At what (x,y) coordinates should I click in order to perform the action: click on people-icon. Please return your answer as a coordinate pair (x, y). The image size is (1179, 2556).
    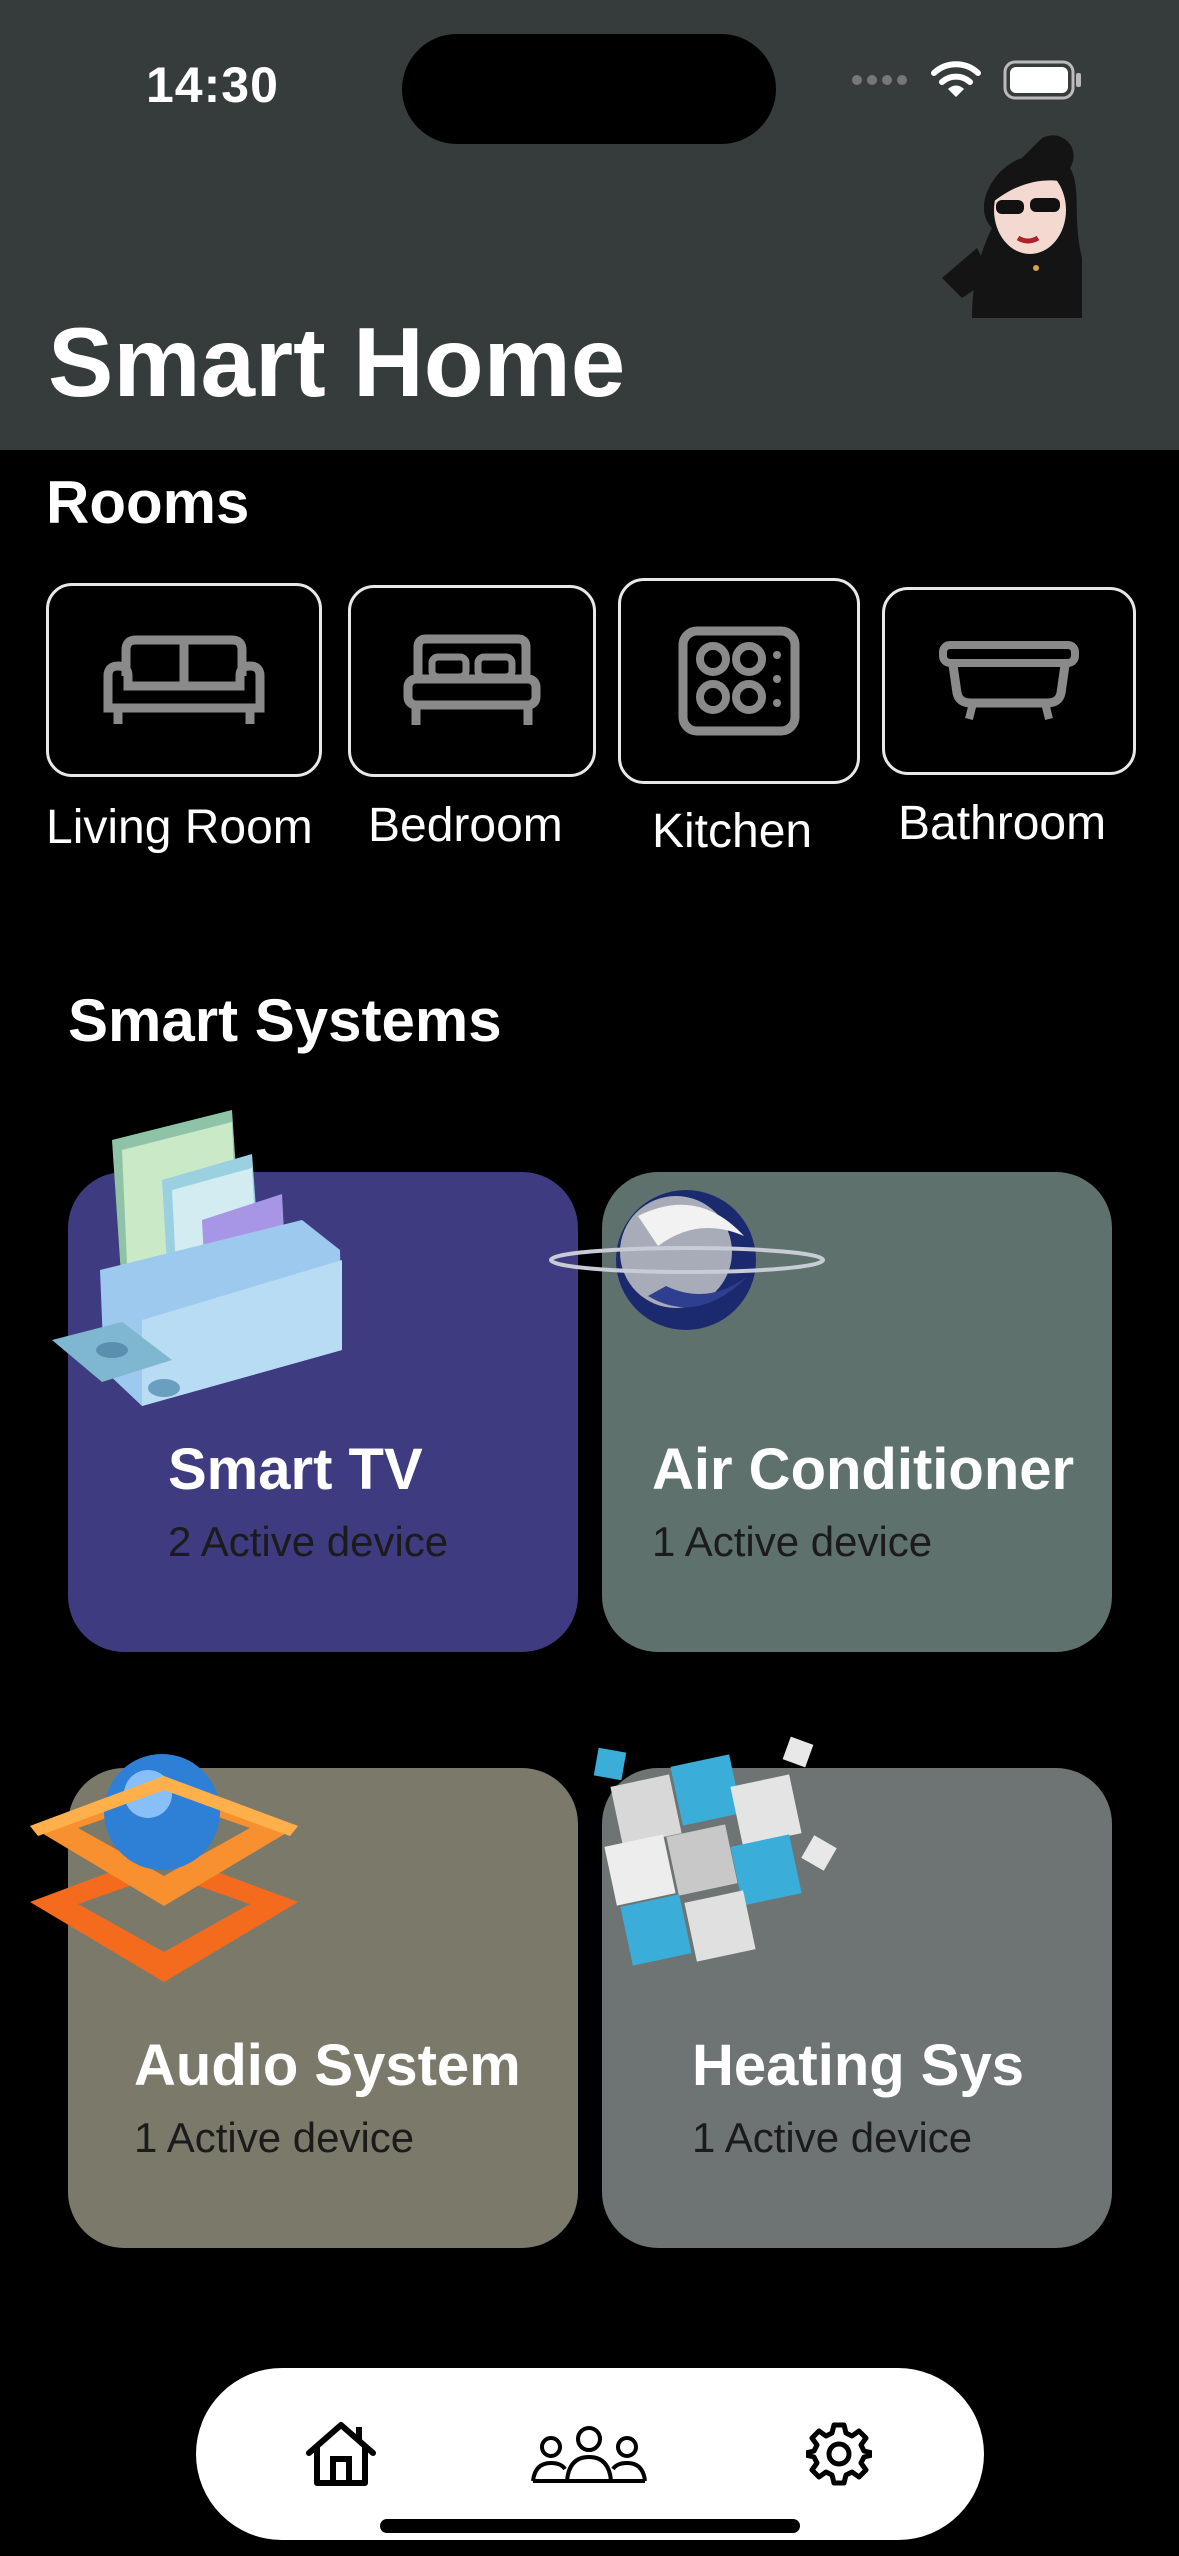
    Looking at the image, I should click on (589, 2454).